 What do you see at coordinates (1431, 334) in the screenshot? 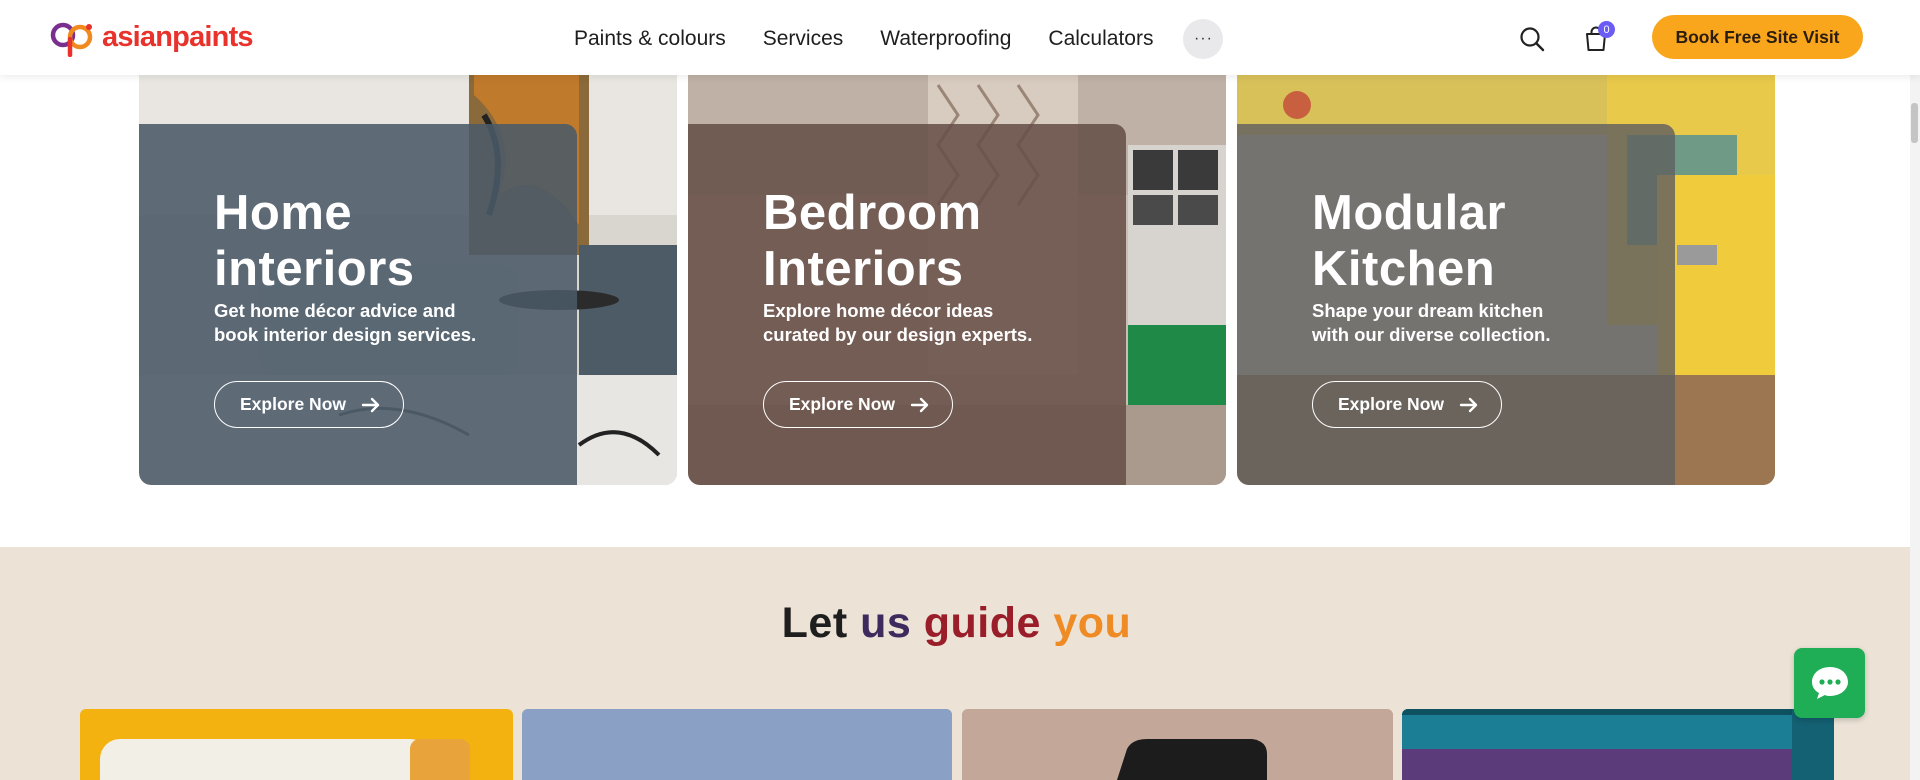
I see `card-description-line: with our diverse collection.` at bounding box center [1431, 334].